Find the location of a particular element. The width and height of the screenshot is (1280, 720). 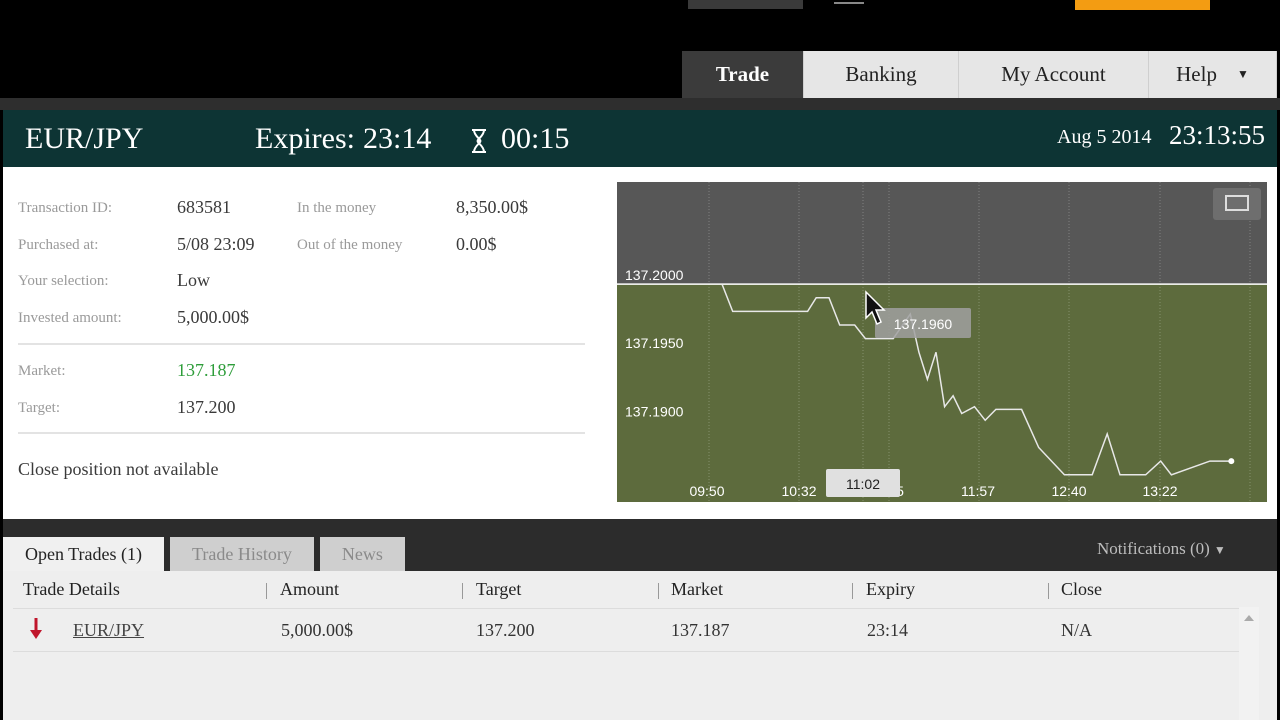

tab-trade-history-label: Trade History is located at coordinates (242, 553).